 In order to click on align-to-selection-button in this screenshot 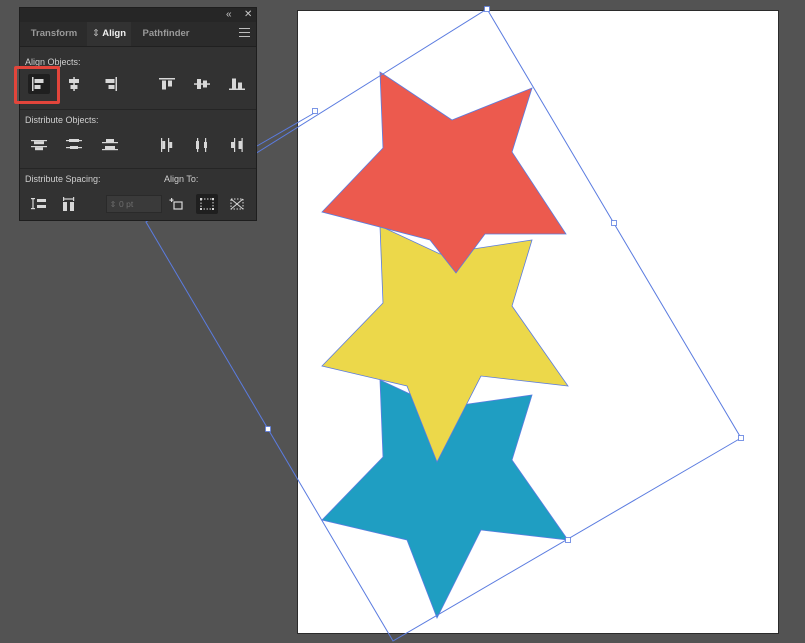, I will do `click(177, 204)`.